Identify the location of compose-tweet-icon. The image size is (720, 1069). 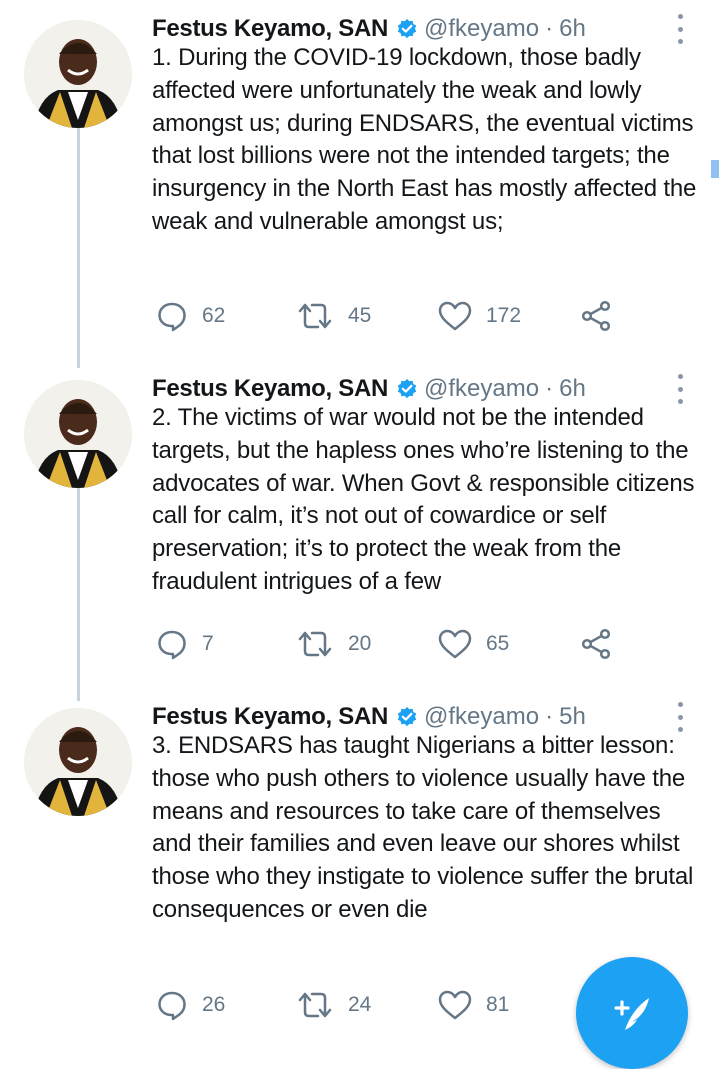
(631, 1014).